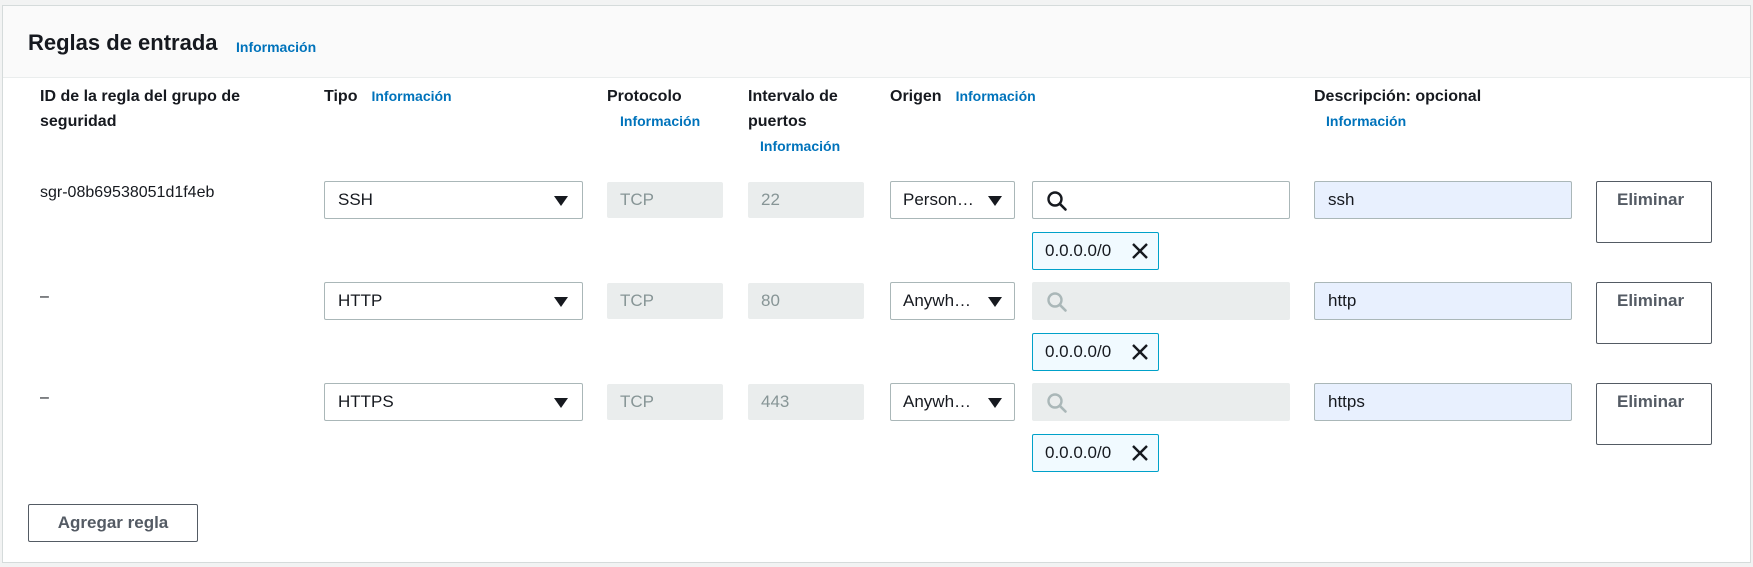 This screenshot has height=567, width=1753. Describe the element at coordinates (366, 401) in the screenshot. I see `type-select-value: HTTPS` at that location.